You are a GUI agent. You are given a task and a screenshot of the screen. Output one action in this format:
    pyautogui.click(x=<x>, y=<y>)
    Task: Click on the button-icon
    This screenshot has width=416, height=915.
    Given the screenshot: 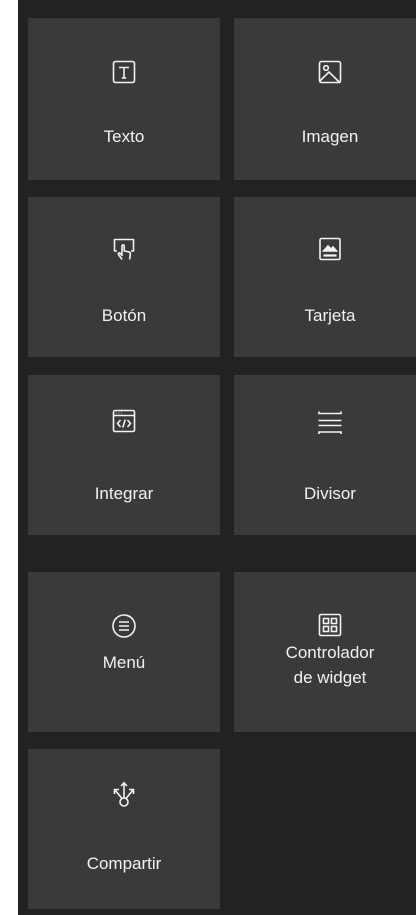 What is the action you would take?
    pyautogui.click(x=124, y=249)
    